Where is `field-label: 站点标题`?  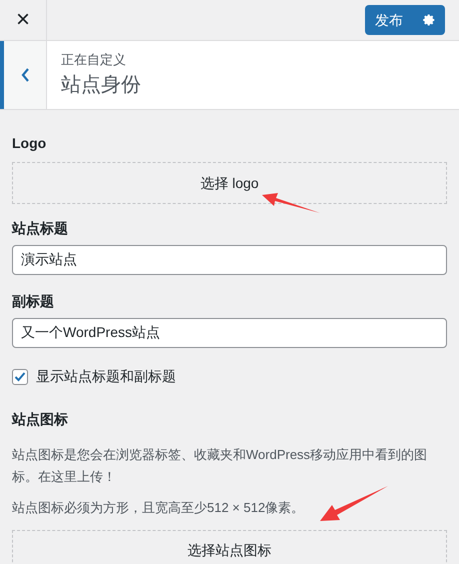
field-label: 站点标题 is located at coordinates (40, 228).